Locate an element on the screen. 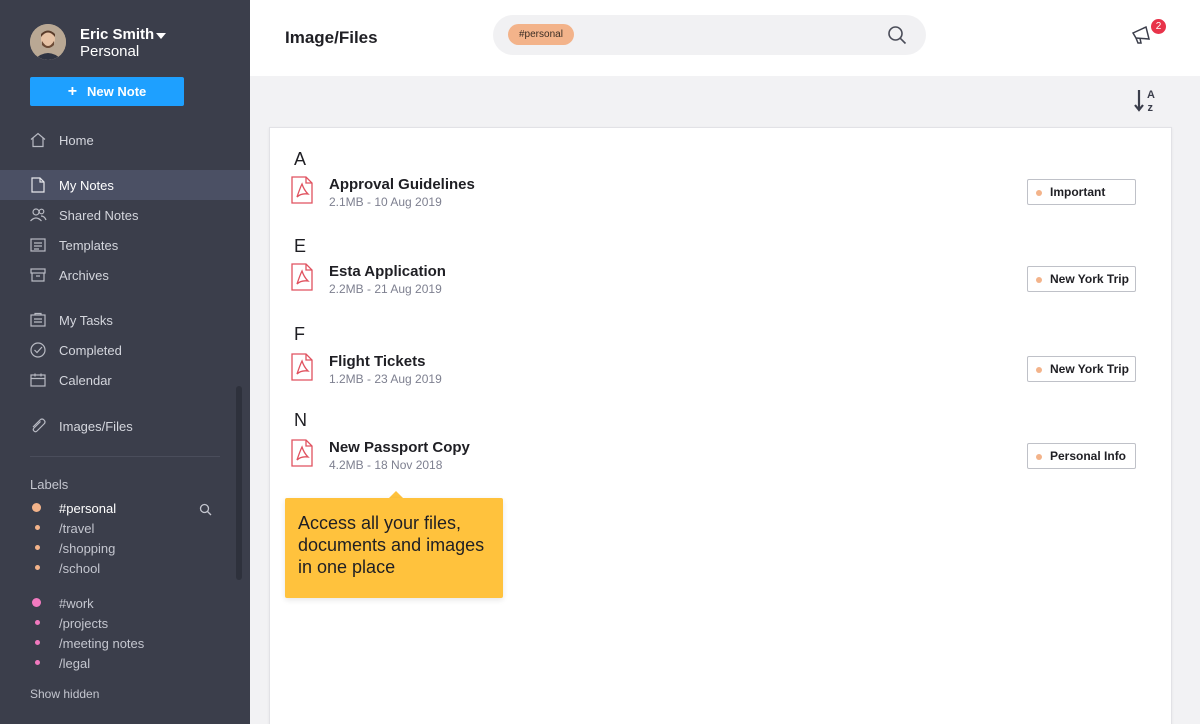 This screenshot has height=724, width=1200. label-personal: #personal is located at coordinates (115, 508).